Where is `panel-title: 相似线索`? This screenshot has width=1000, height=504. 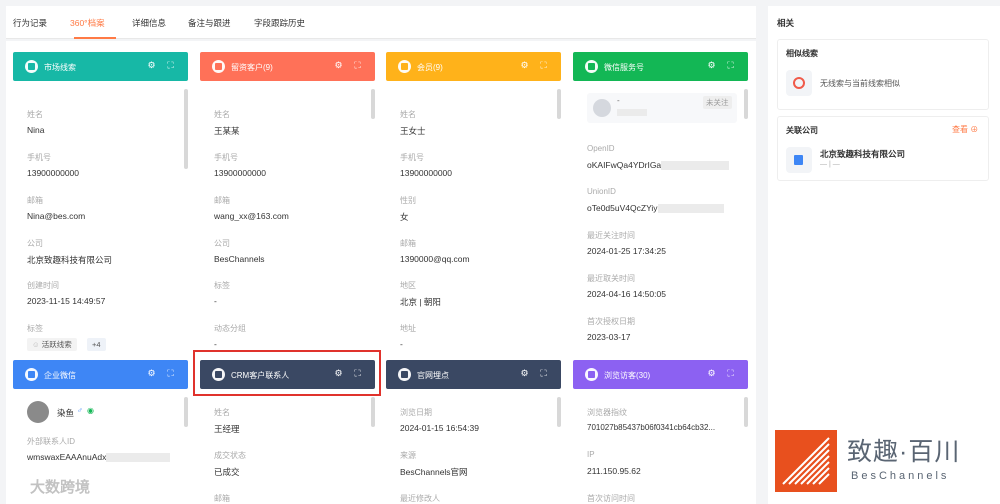 panel-title: 相似线索 is located at coordinates (802, 53).